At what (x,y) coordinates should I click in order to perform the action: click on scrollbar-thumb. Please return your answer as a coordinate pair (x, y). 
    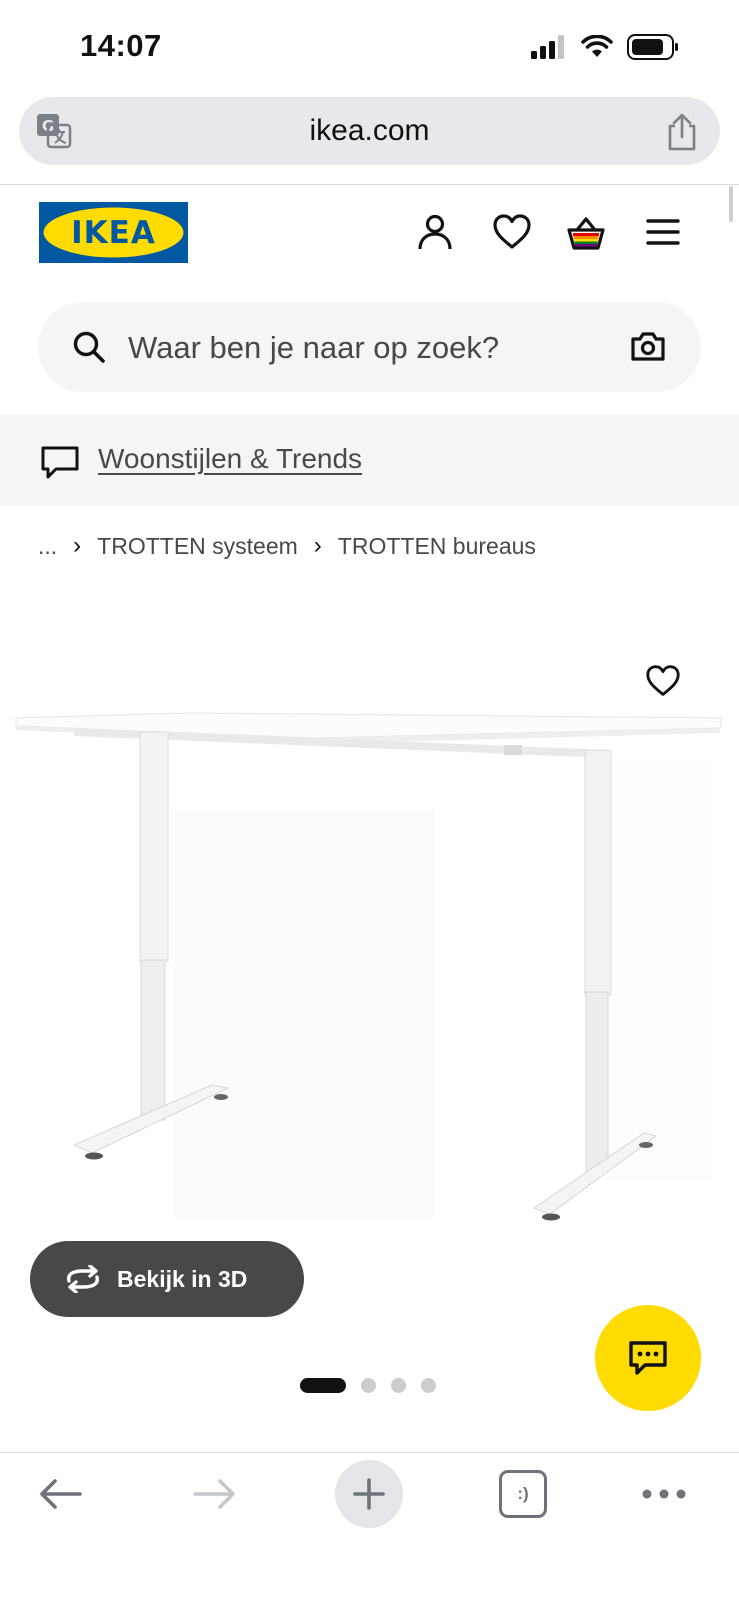
    Looking at the image, I should click on (731, 204).